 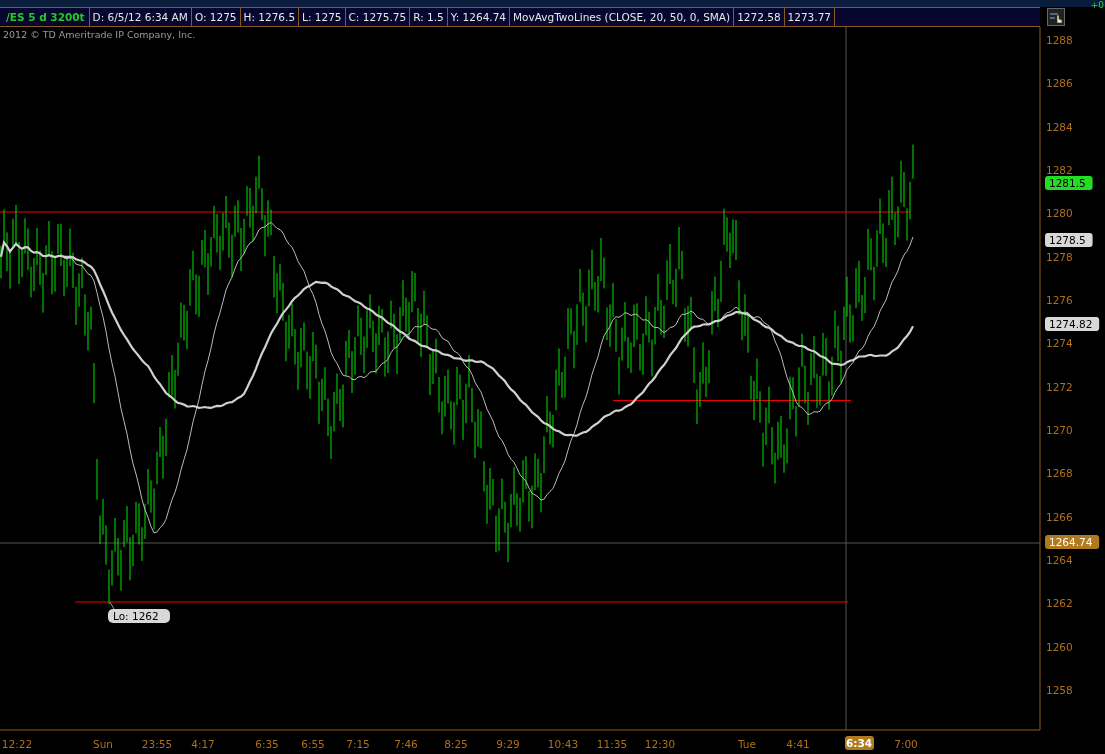 I want to click on time-axis-label: 4:41, so click(x=798, y=744).